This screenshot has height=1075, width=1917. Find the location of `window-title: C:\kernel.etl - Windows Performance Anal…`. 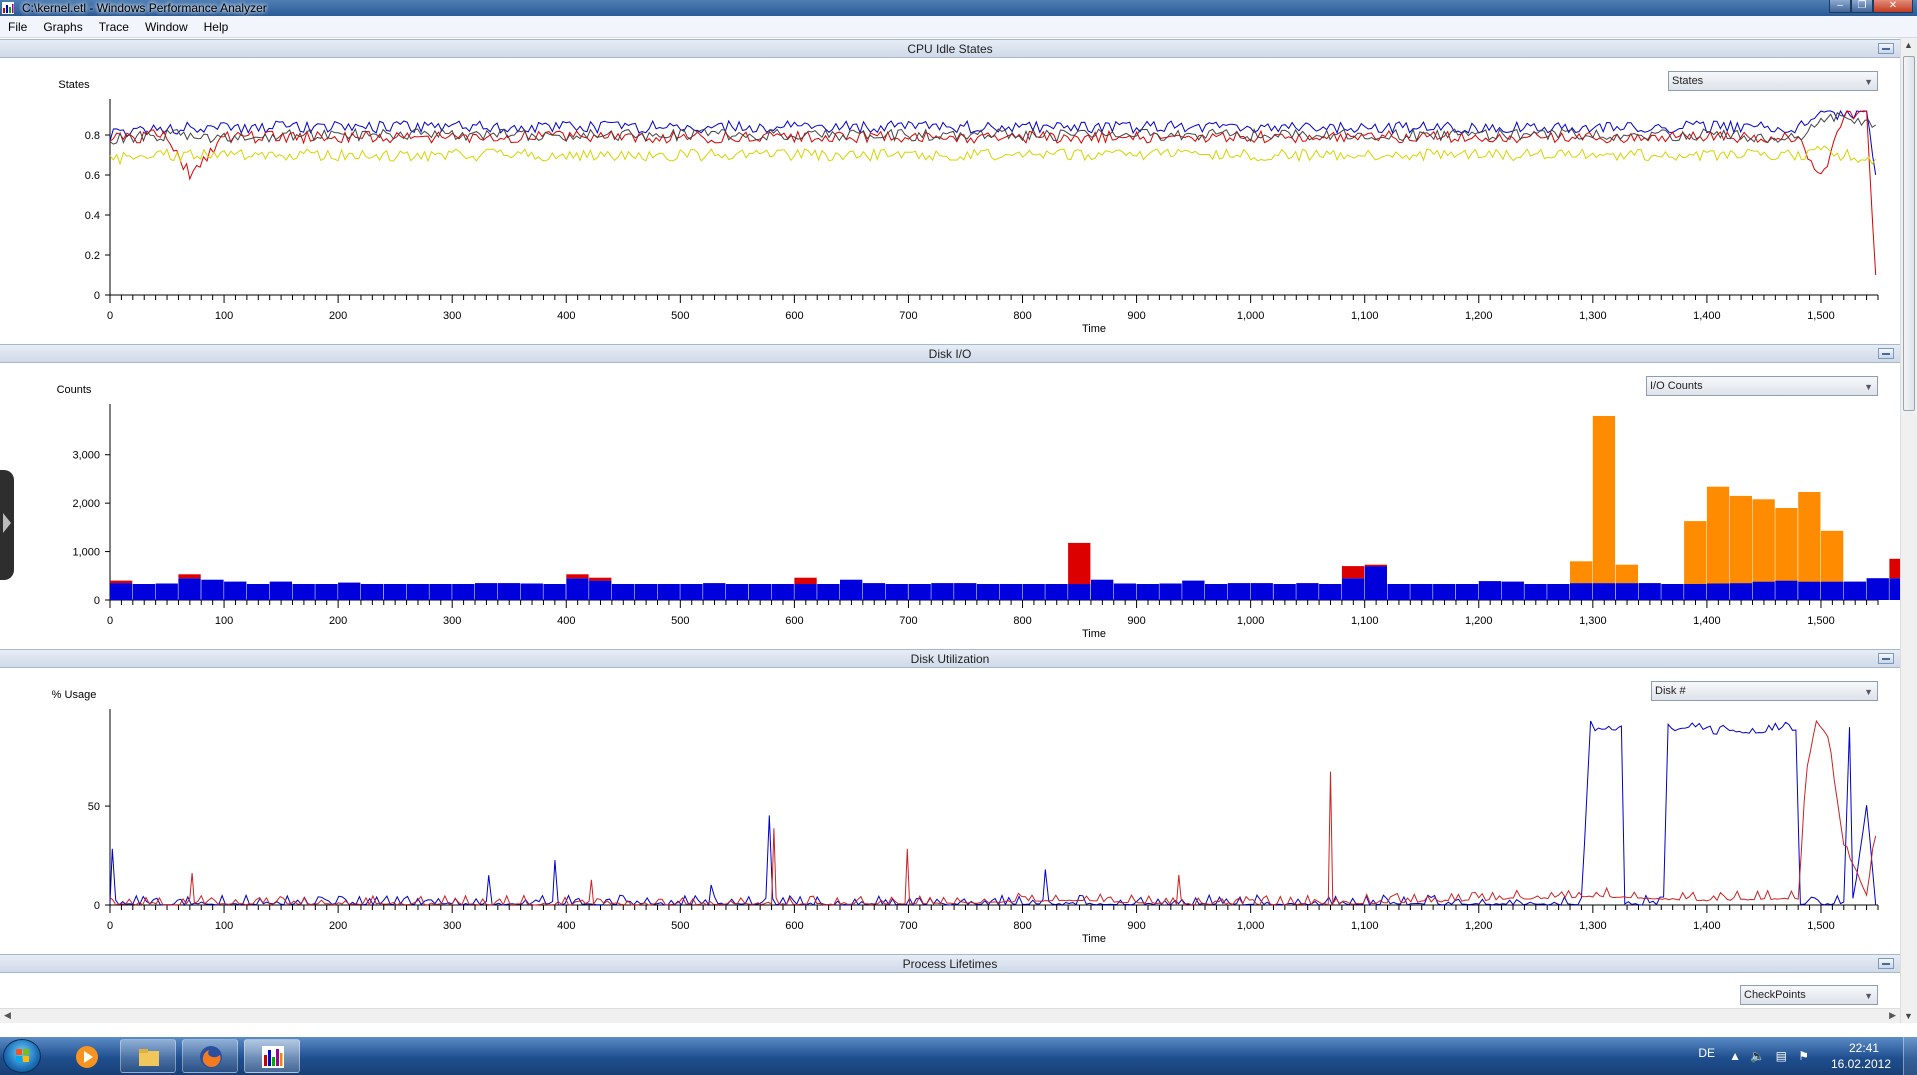

window-title: C:\kernel.etl - Windows Performance Anal… is located at coordinates (144, 8).